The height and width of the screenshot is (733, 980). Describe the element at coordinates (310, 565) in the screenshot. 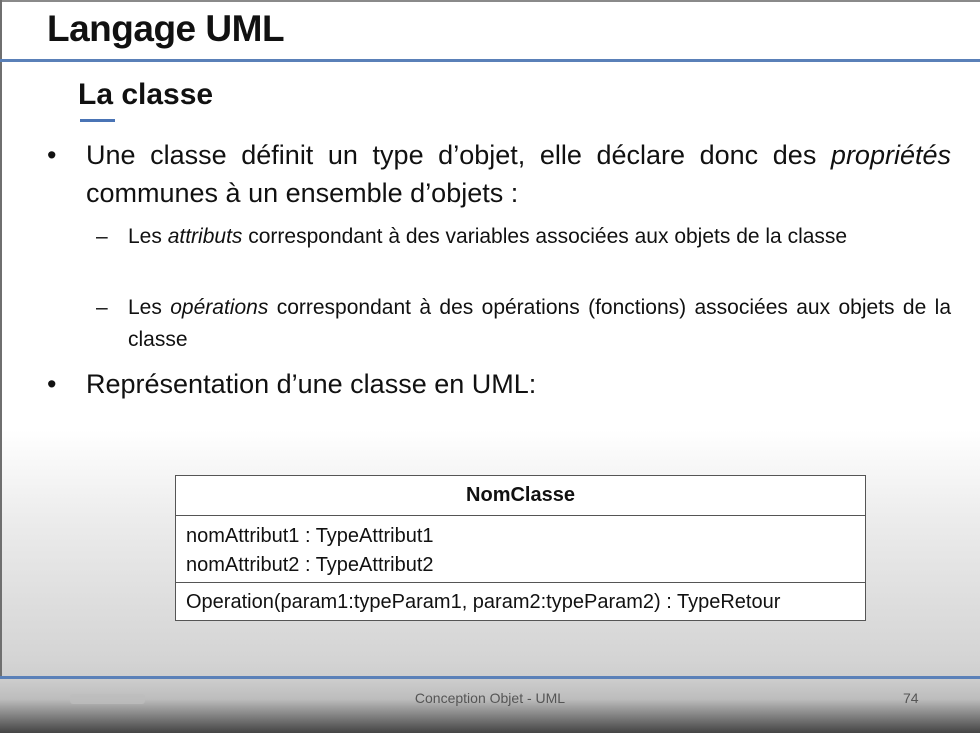

I see `uml-attribute: nomAttribut2 : TypeAttribut2` at that location.